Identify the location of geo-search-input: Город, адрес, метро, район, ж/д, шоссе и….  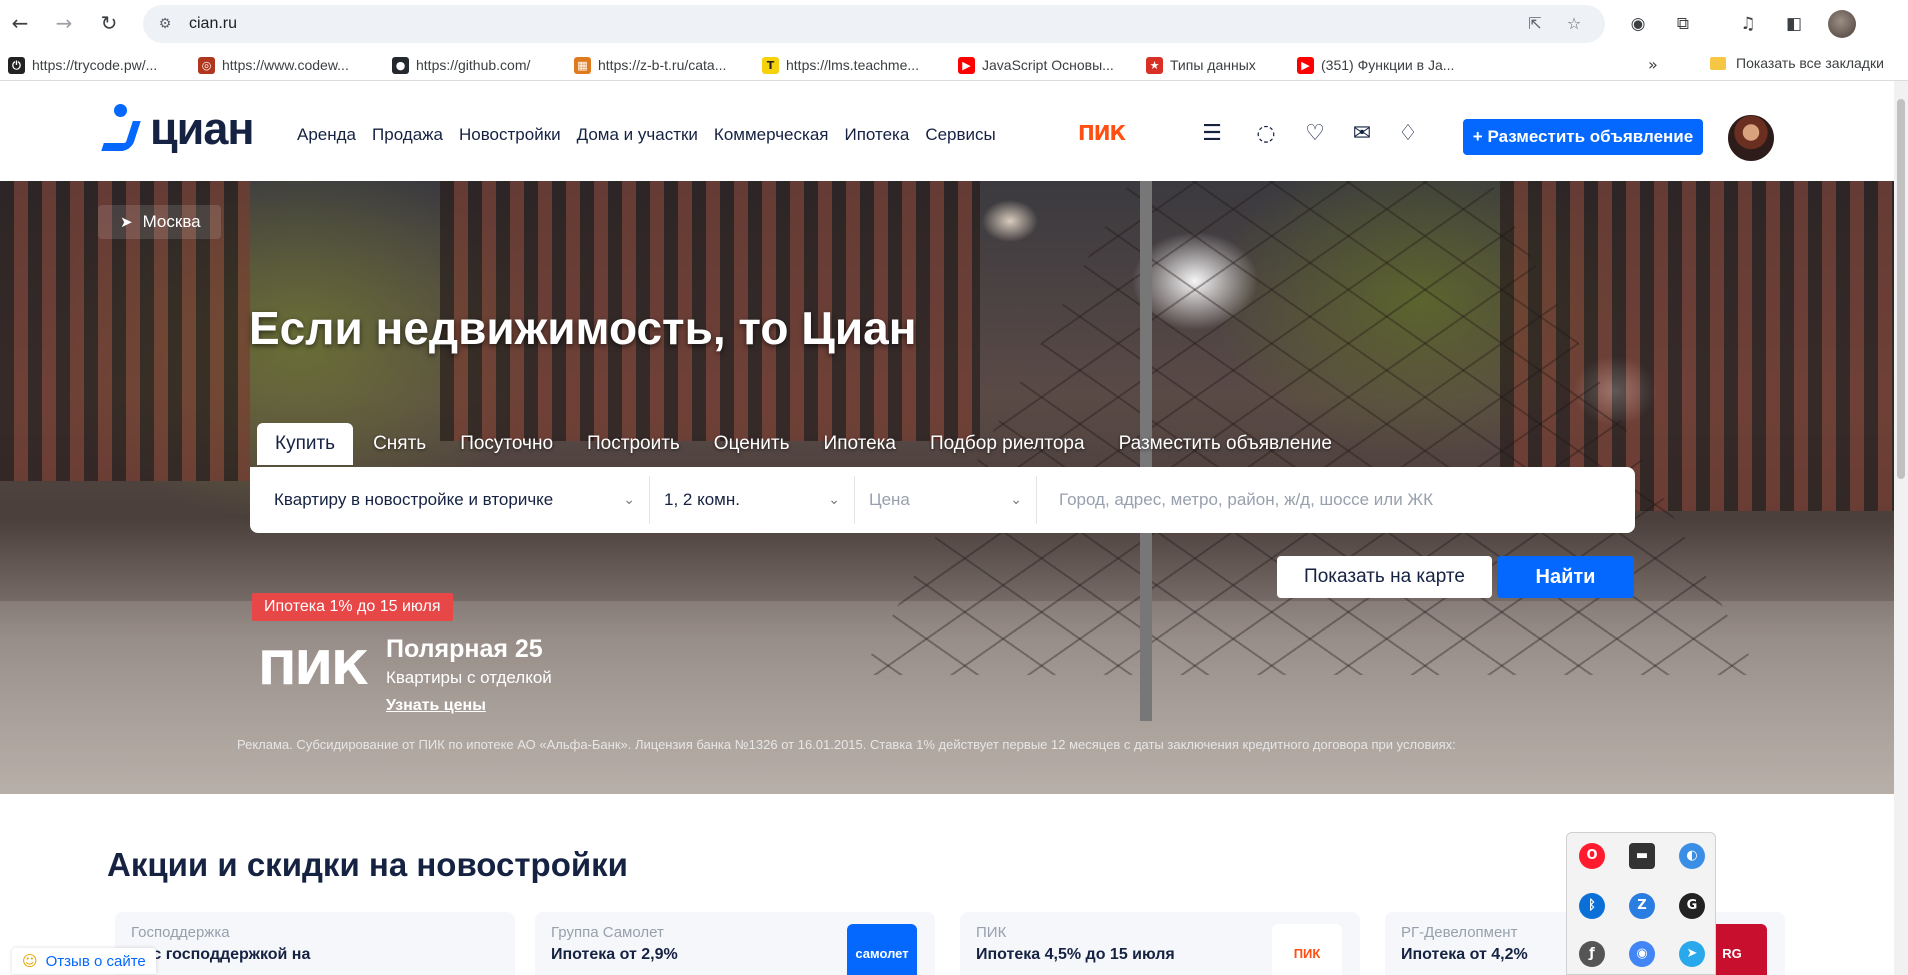
(1336, 500).